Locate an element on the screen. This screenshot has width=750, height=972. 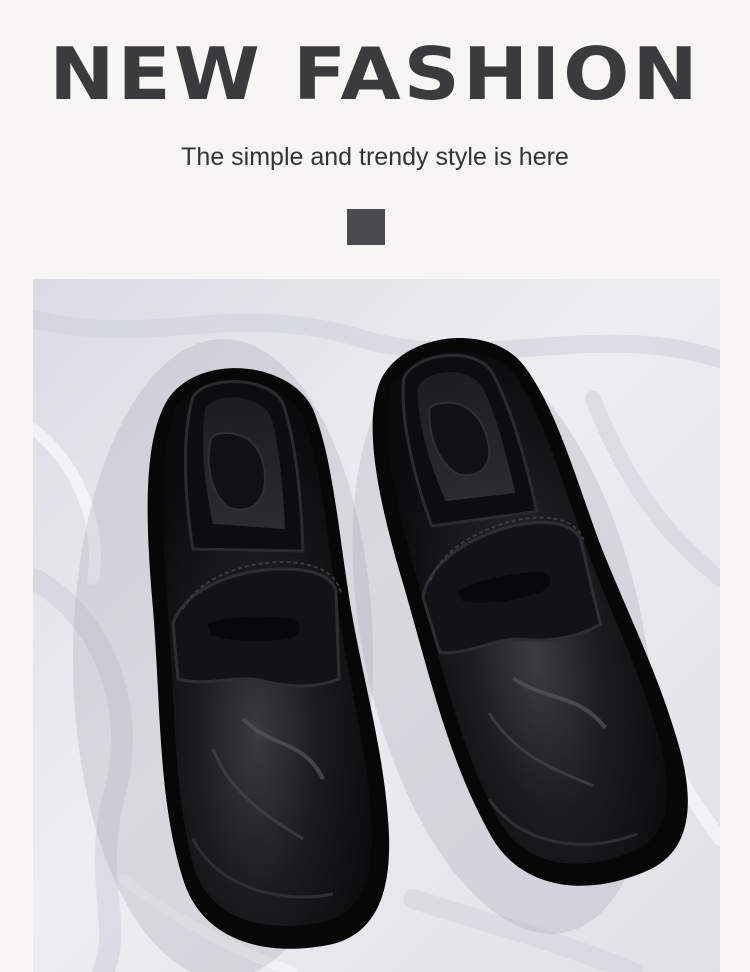
subline: The simple and trendy style is here is located at coordinates (375, 157).